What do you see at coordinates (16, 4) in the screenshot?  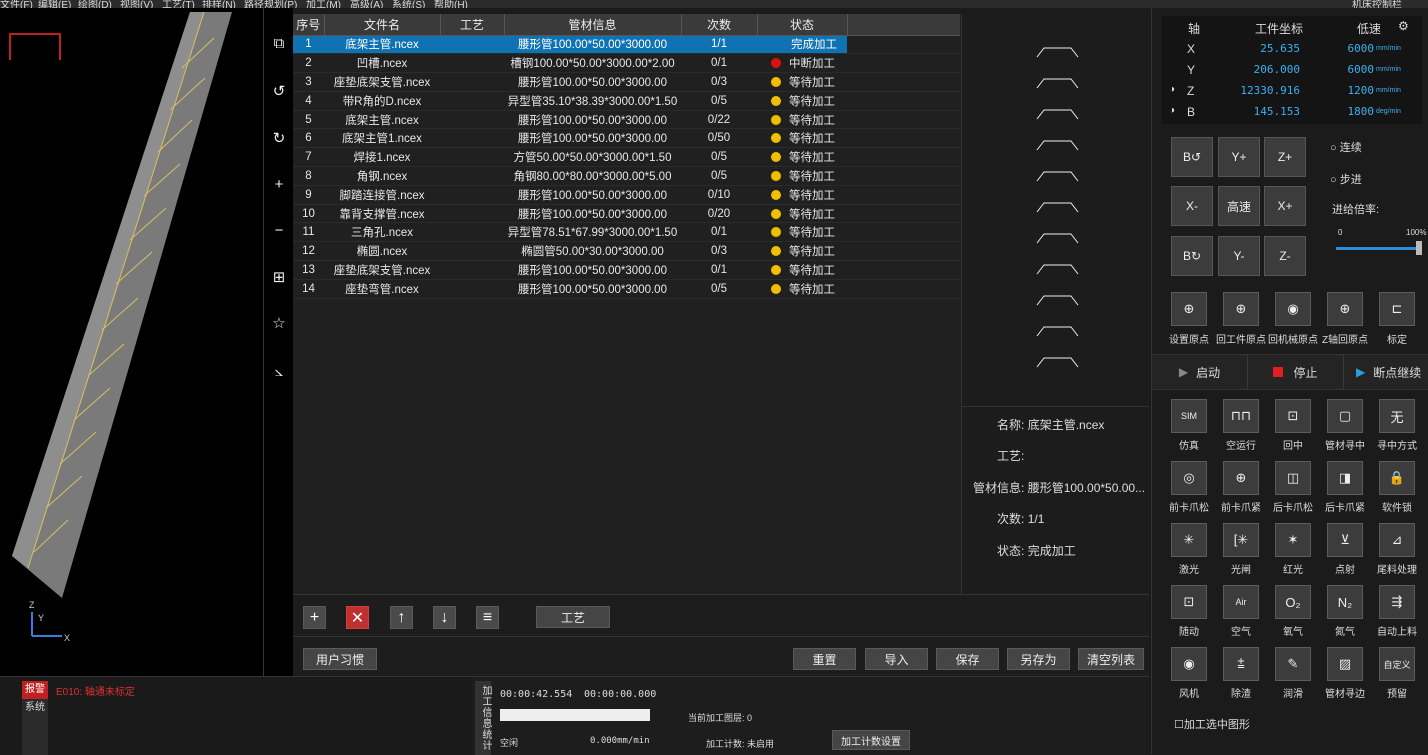 I see `menu-file: 文件(F)` at bounding box center [16, 4].